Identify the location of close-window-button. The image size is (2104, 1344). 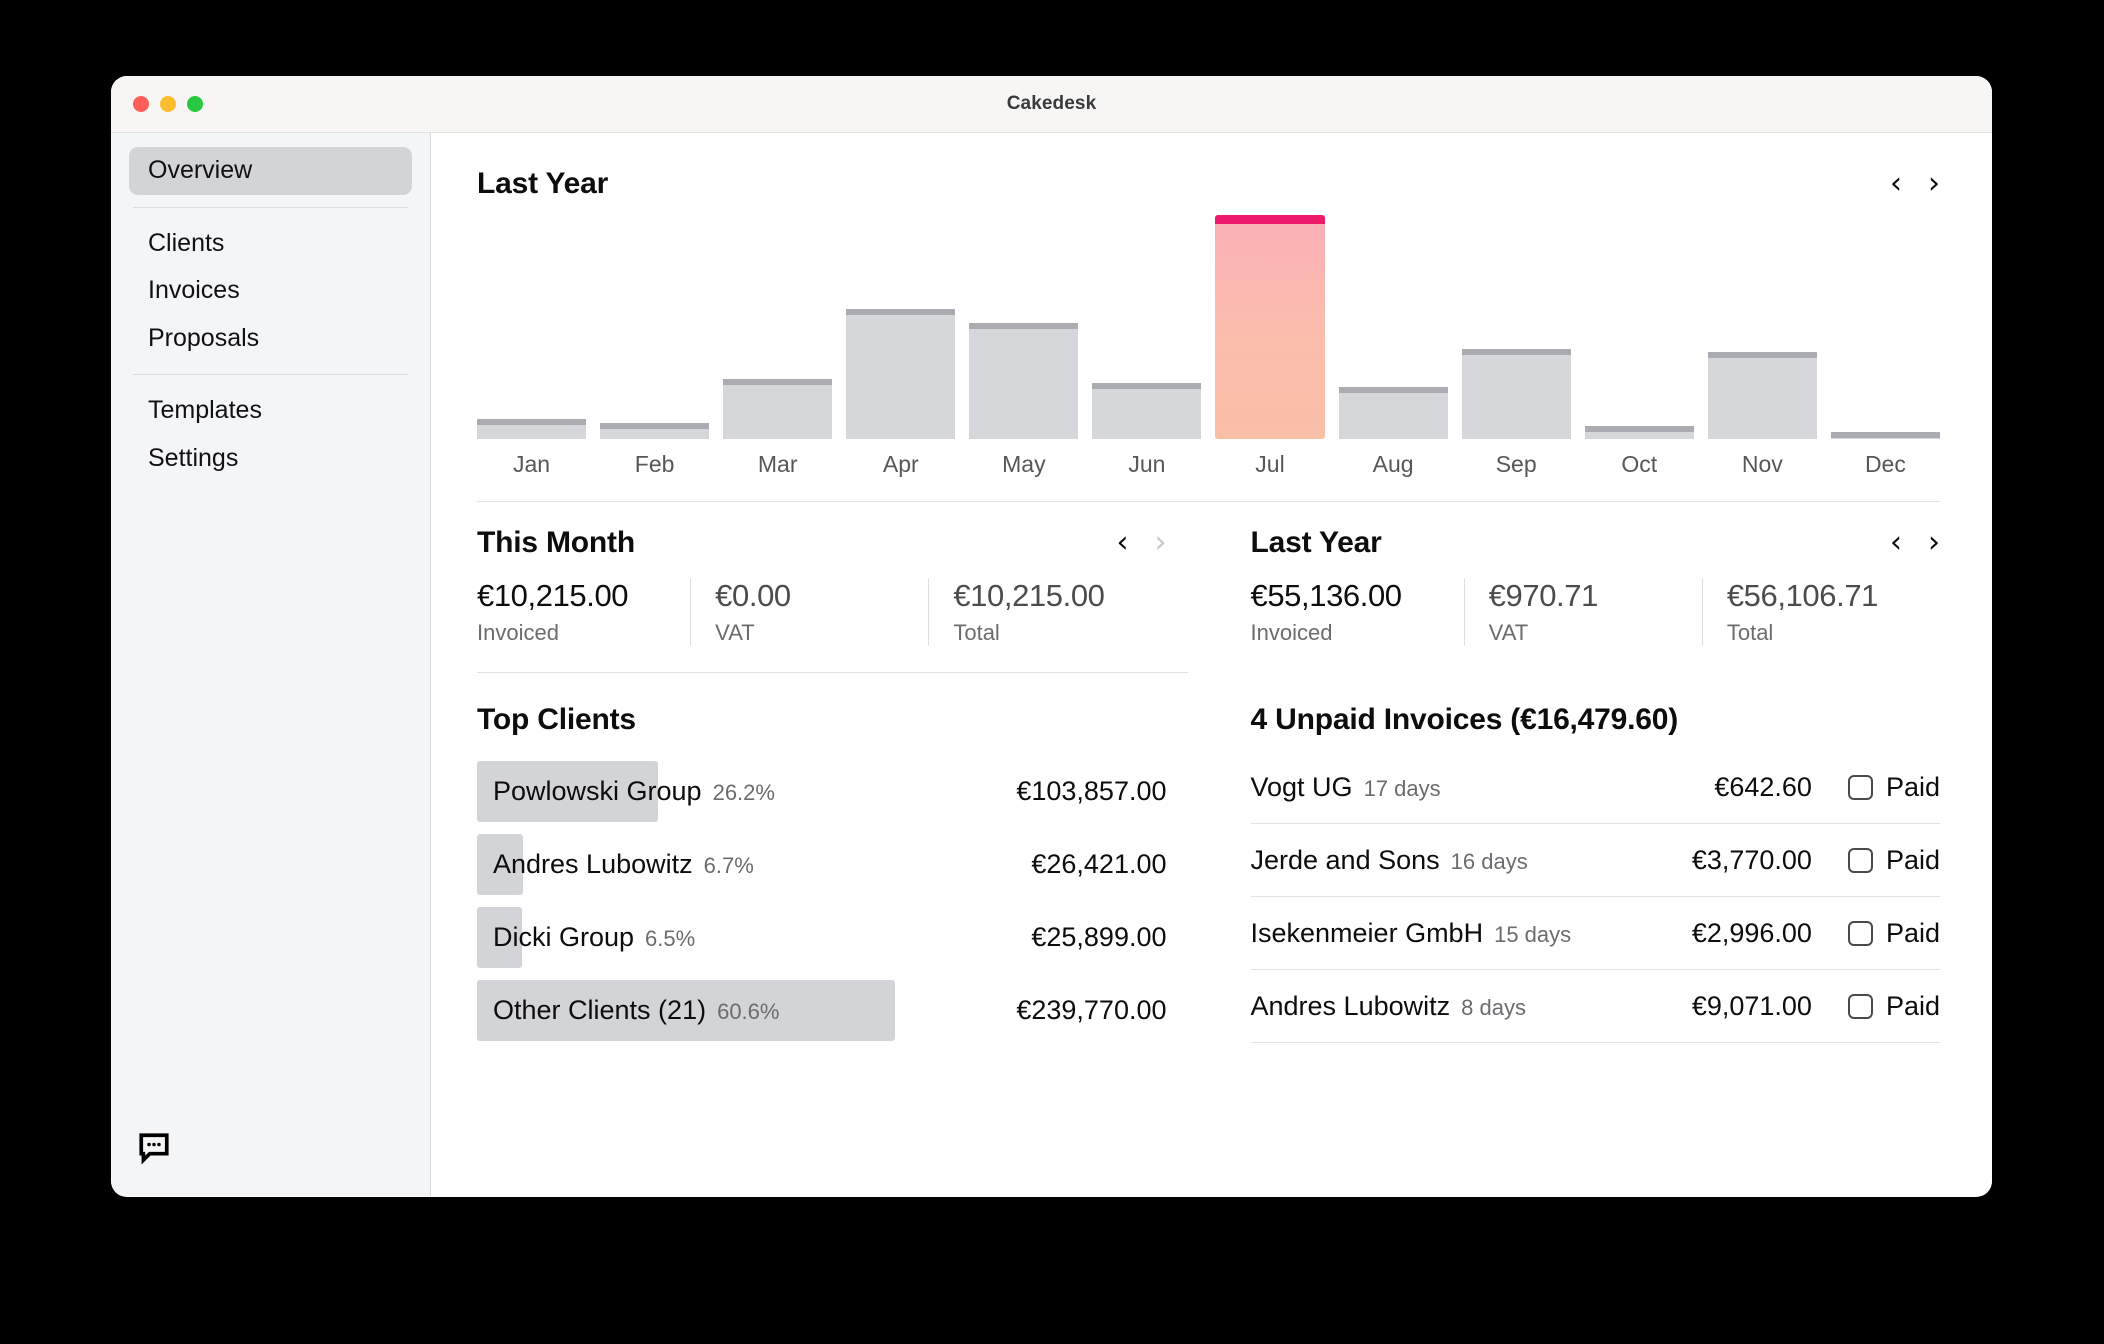
(141, 104).